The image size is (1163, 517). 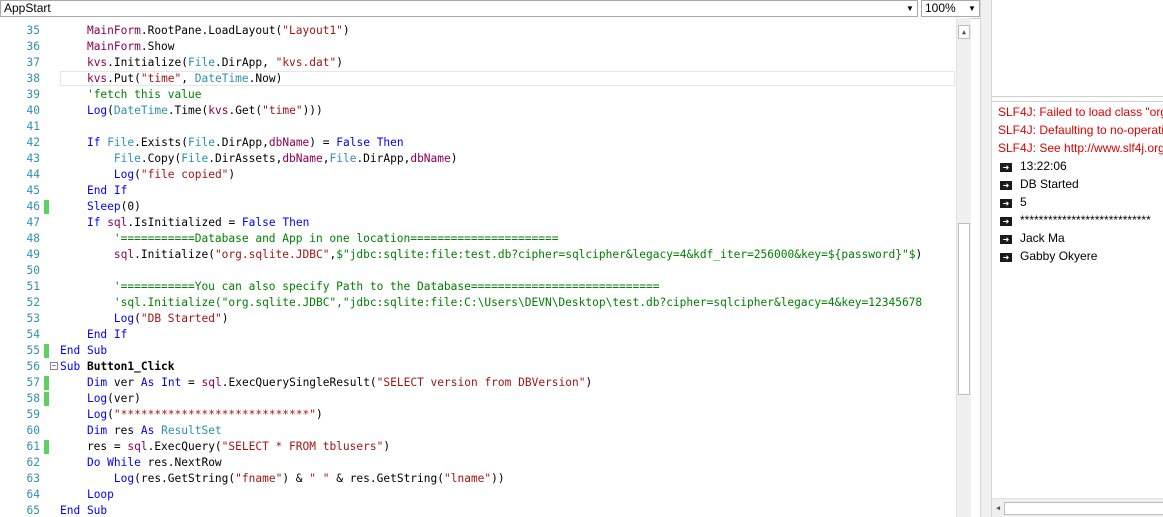 What do you see at coordinates (478, 47) in the screenshot?
I see `code-line: 36 MainForm.Show` at bounding box center [478, 47].